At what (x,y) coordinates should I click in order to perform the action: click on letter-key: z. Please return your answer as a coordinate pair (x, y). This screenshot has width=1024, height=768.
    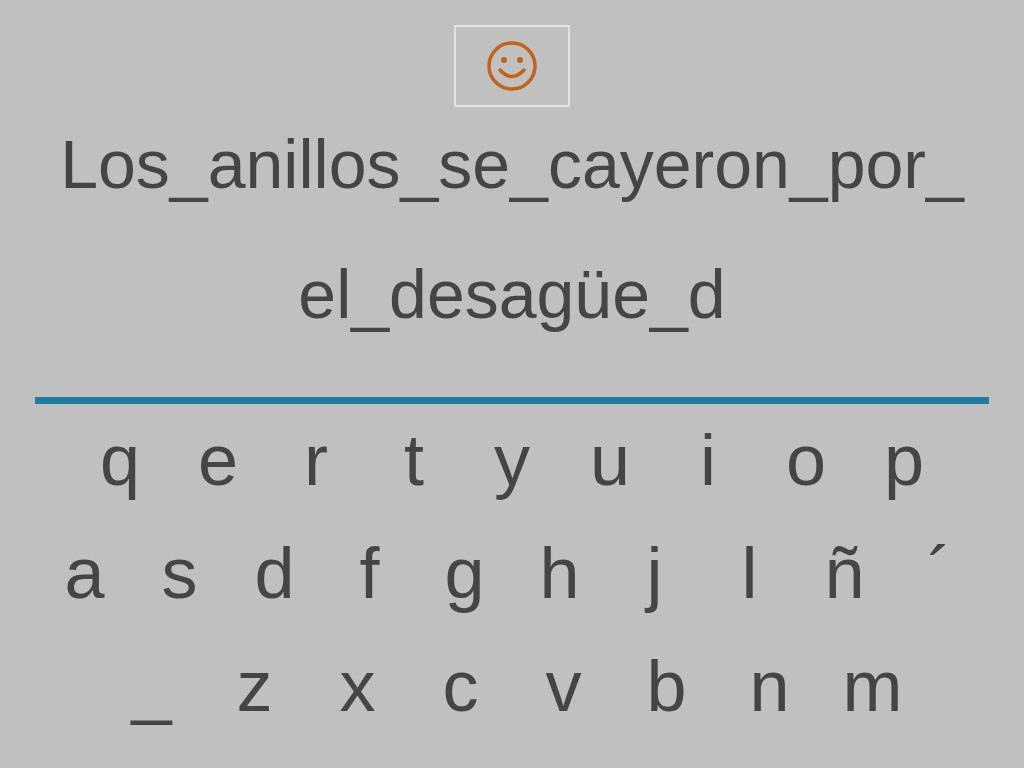
    Looking at the image, I should click on (254, 686).